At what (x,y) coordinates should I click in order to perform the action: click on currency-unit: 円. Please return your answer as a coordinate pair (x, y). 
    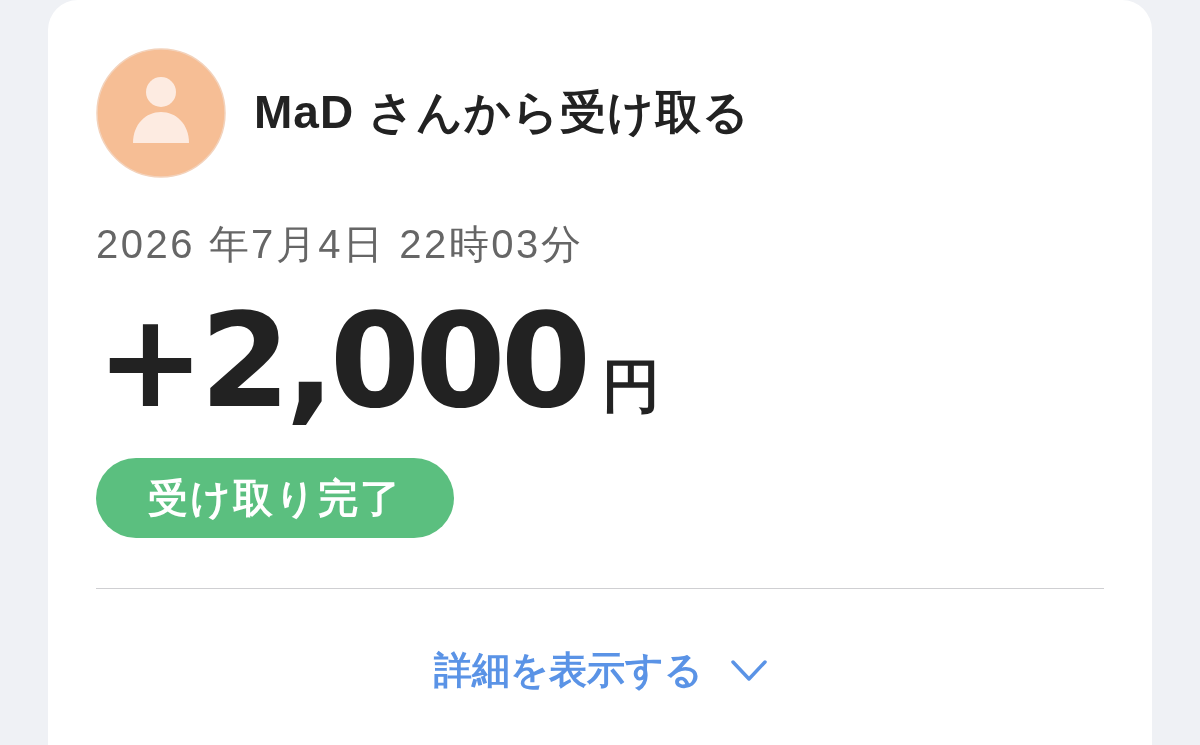
    Looking at the image, I should click on (631, 386).